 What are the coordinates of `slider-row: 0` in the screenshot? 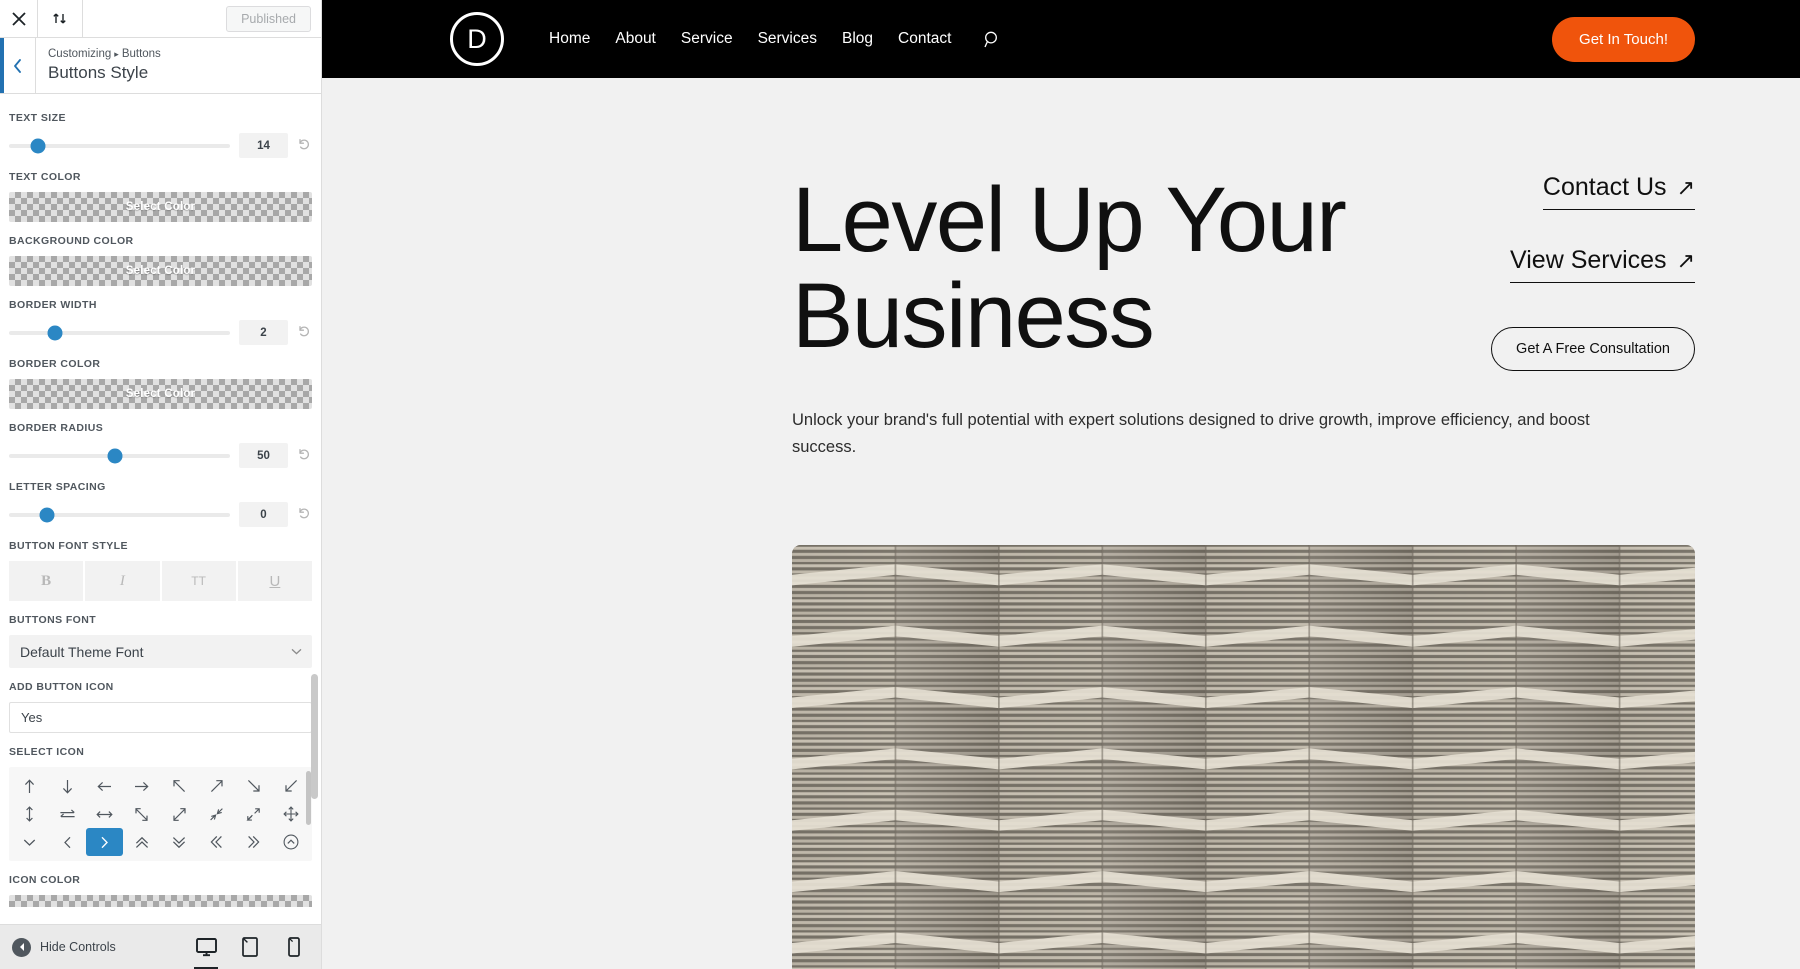 It's located at (160, 514).